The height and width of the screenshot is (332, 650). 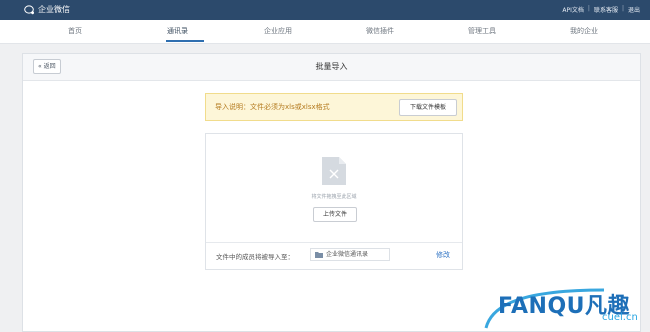 What do you see at coordinates (255, 257) in the screenshot?
I see `destination-label: 文件中的成员将被导入至：` at bounding box center [255, 257].